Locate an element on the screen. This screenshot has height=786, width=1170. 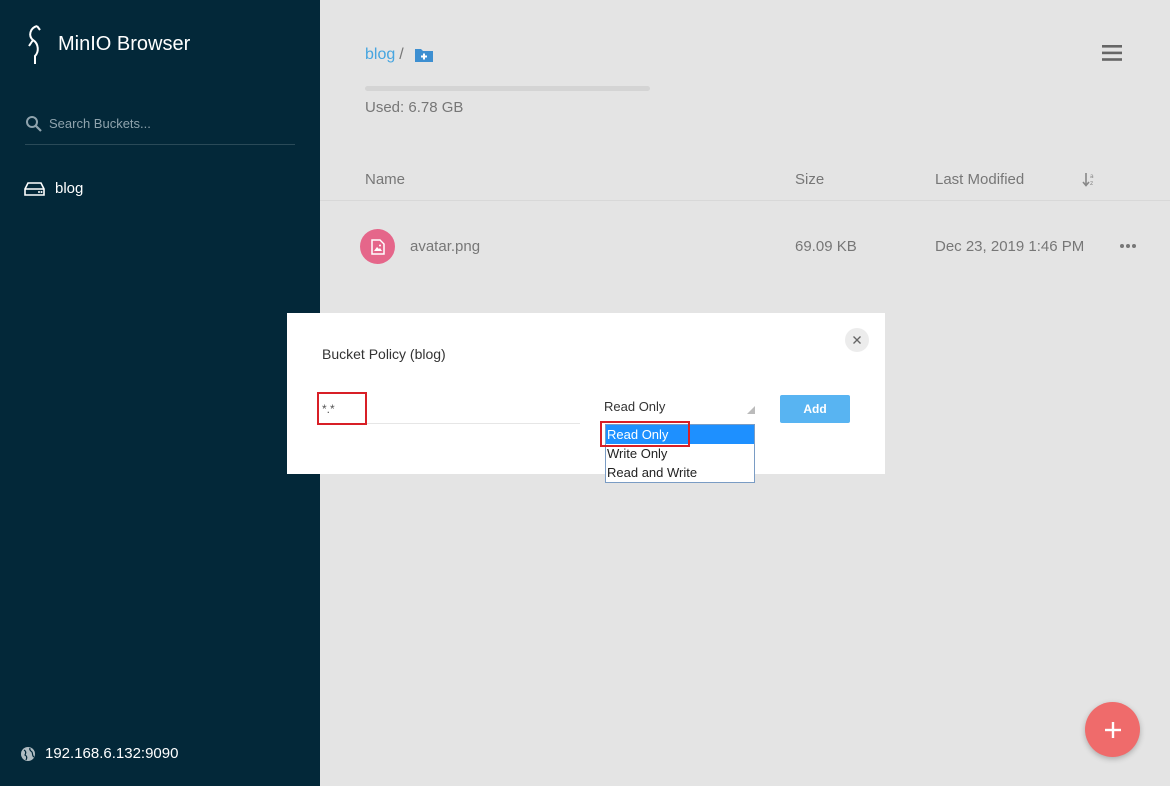
bucket-policy-modal: Bucket Policy (blog) Read Only Add is located at coordinates (586, 393).